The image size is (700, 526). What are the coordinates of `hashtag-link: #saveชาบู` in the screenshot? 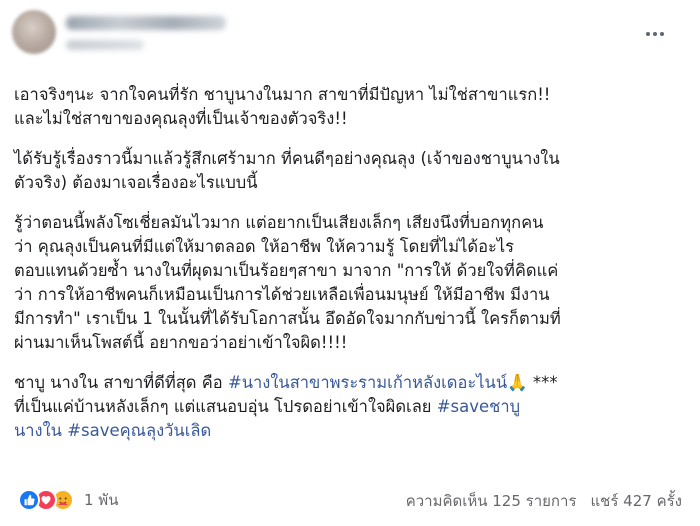 It's located at (478, 406).